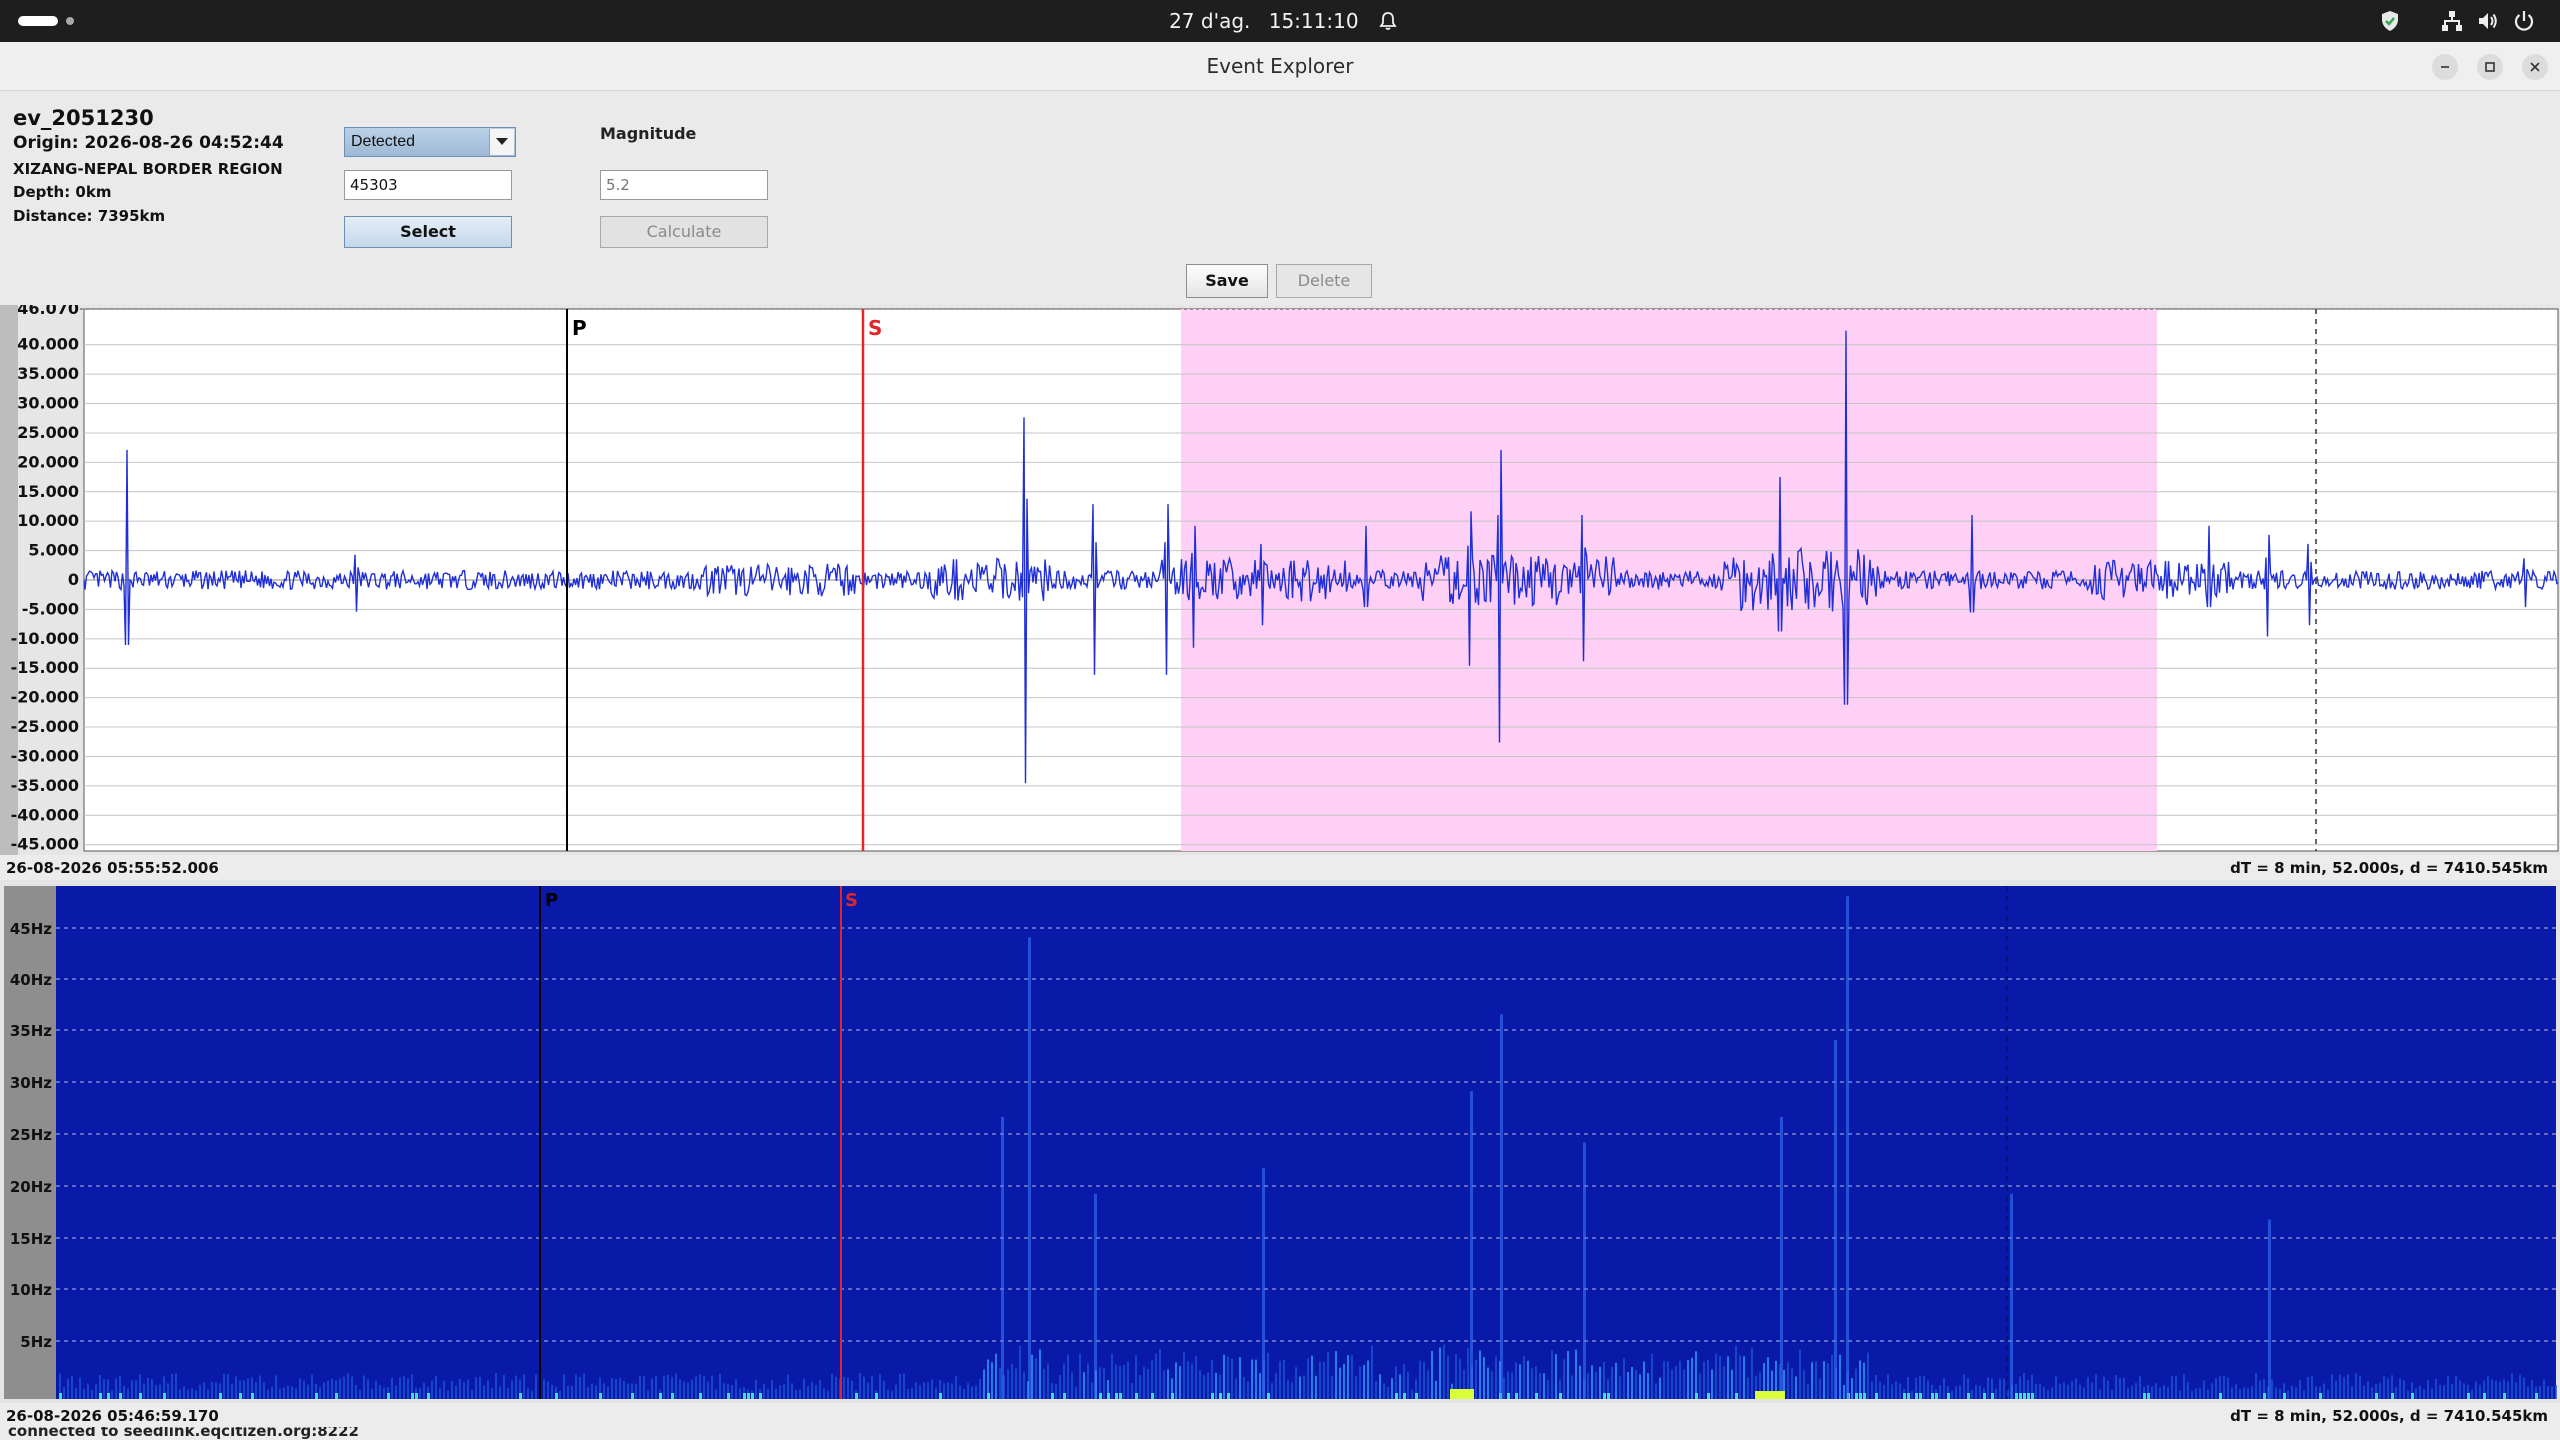 The height and width of the screenshot is (1440, 2560). What do you see at coordinates (45, 844) in the screenshot?
I see `y-tick-label: -45.000` at bounding box center [45, 844].